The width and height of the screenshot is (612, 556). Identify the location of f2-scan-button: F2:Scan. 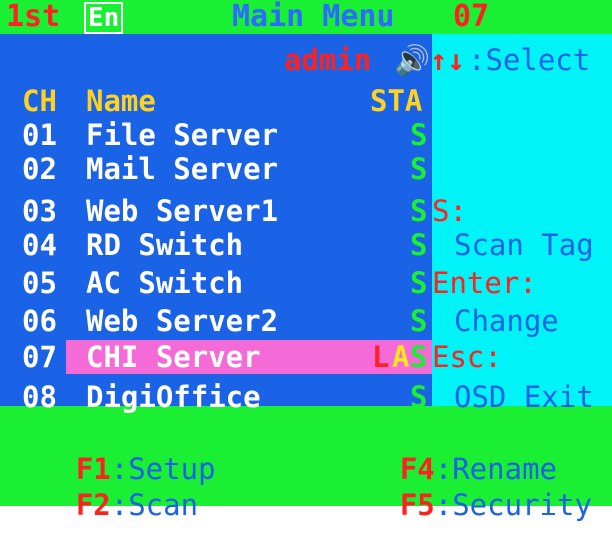
(102, 505).